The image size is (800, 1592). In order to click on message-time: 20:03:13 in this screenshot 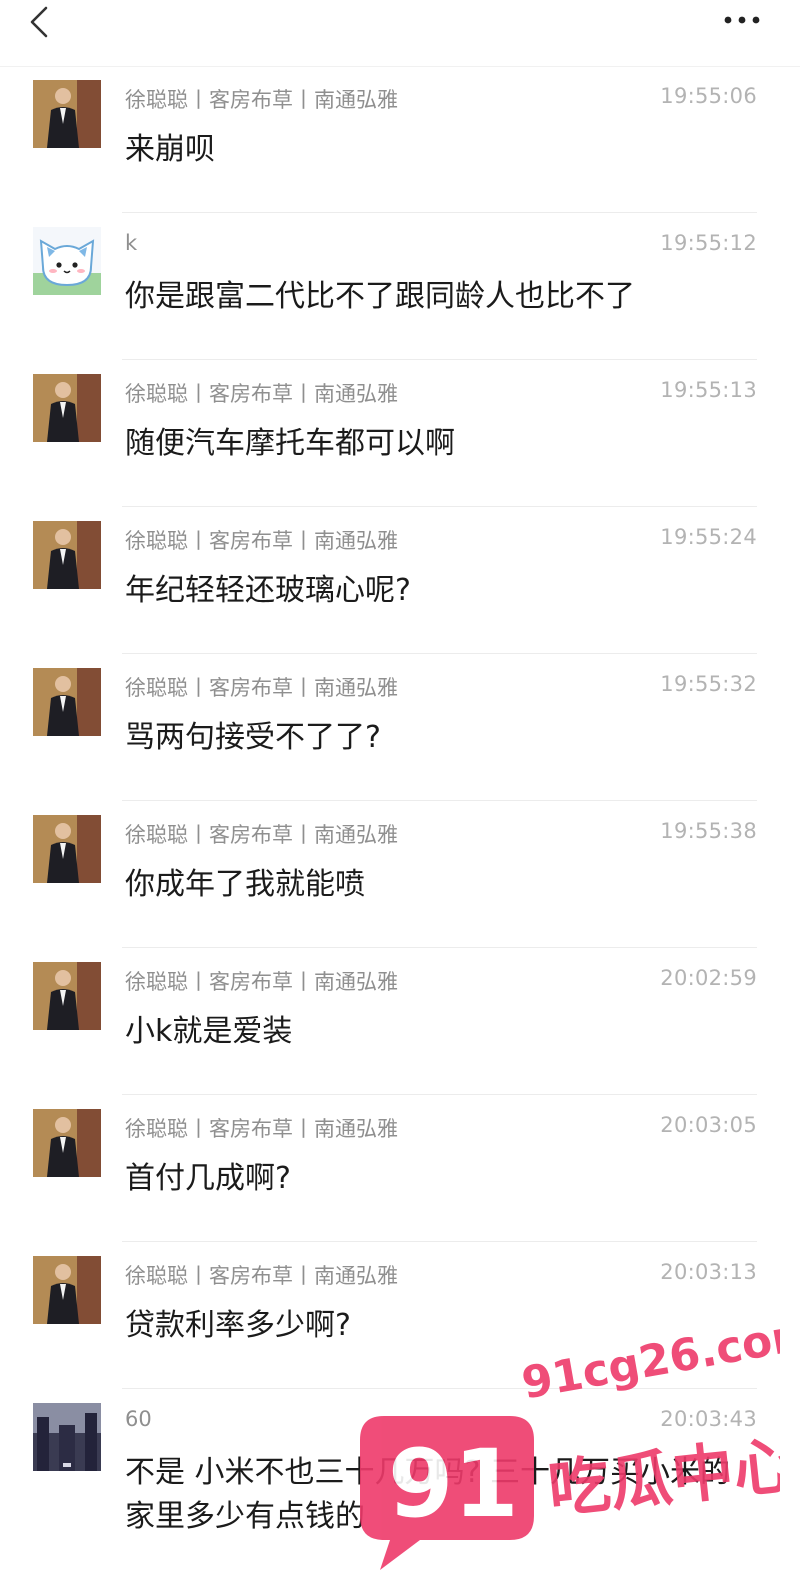, I will do `click(708, 1272)`.